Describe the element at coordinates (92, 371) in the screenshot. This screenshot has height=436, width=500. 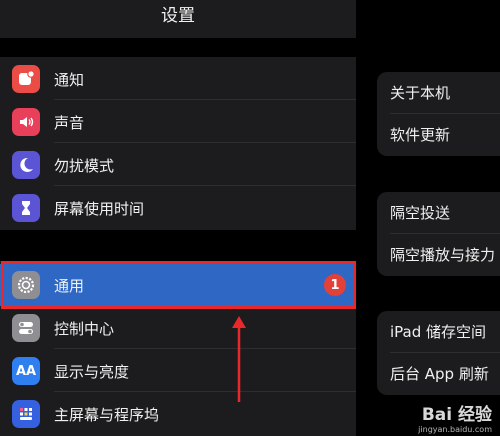
I see `sidebar-item-label: 显示与亮度` at that location.